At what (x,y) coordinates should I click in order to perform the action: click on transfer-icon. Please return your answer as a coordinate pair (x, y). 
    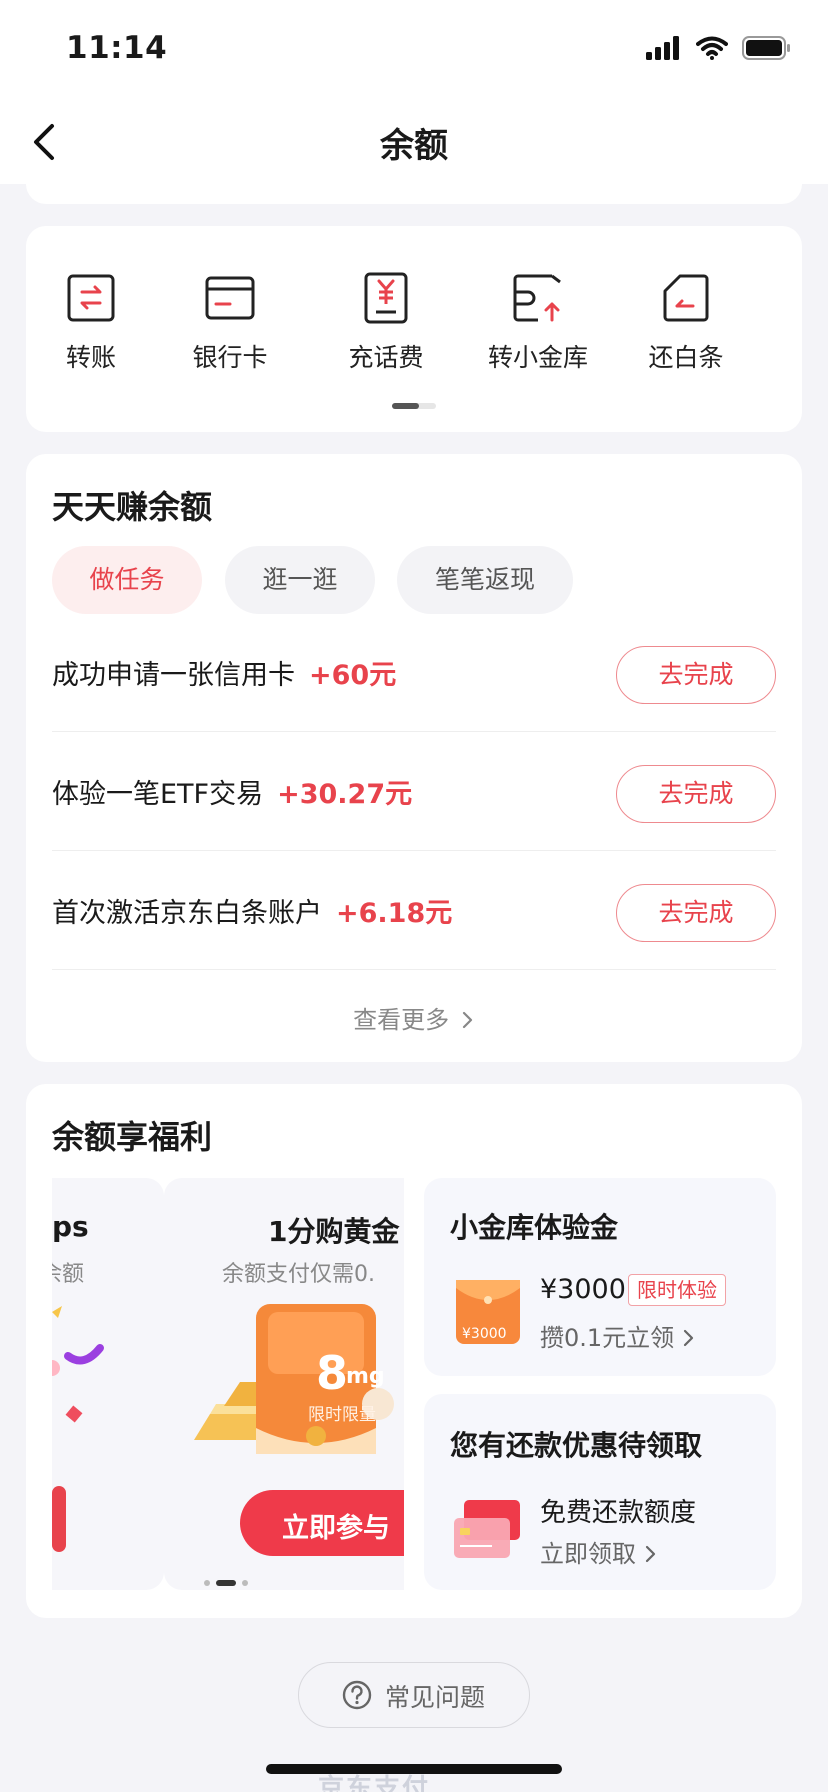
    Looking at the image, I should click on (91, 298).